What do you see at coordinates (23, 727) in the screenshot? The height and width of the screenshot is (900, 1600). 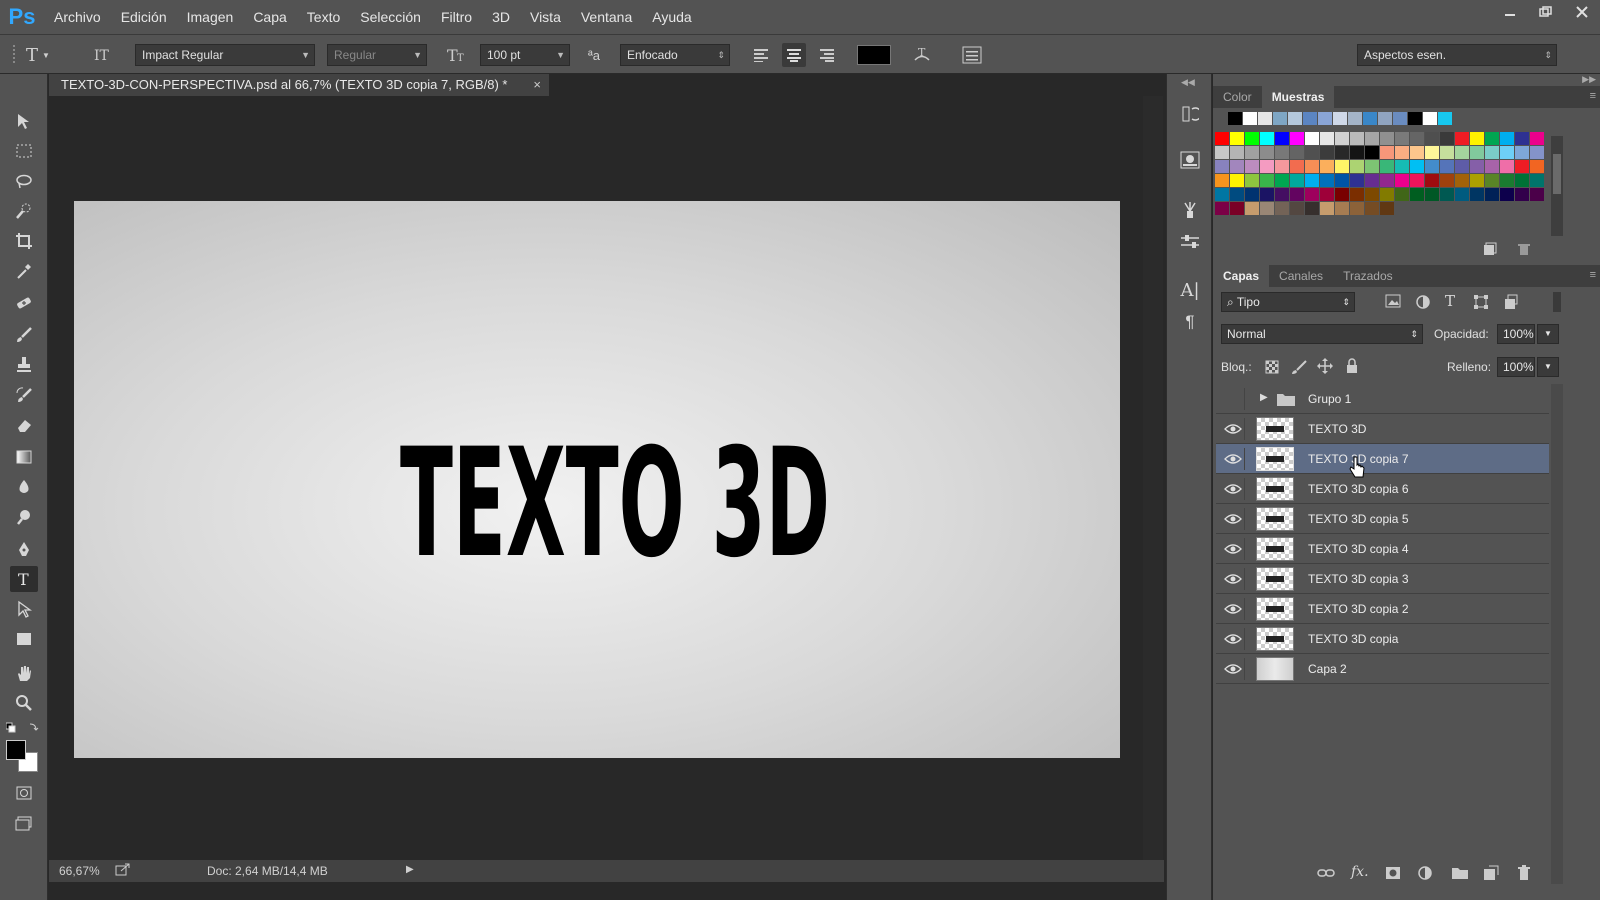 I see `default-colors-icon` at bounding box center [23, 727].